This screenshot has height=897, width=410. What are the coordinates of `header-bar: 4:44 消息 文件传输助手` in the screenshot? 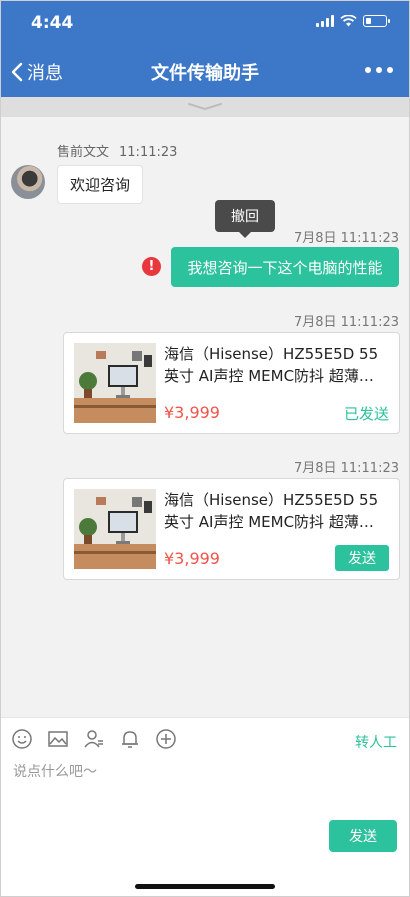 It's located at (205, 49).